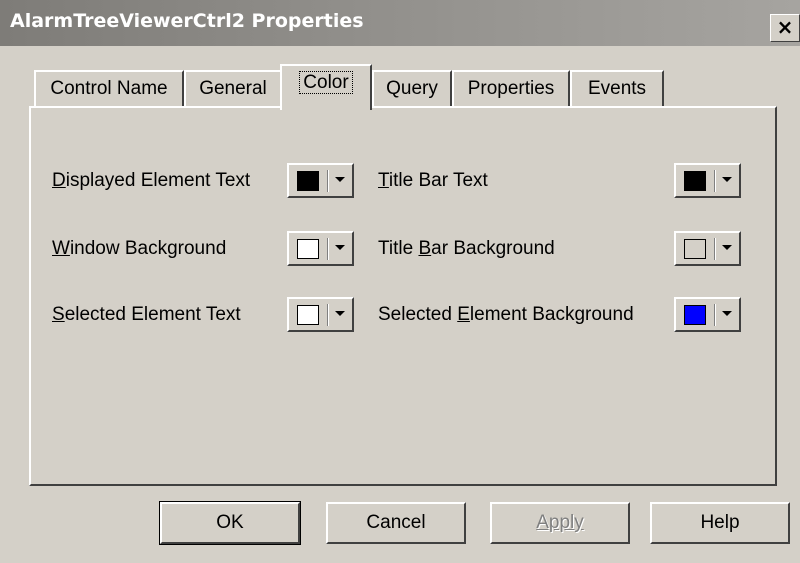 Image resolution: width=800 pixels, height=563 pixels. I want to click on title-bar-background-color-picker, so click(707, 248).